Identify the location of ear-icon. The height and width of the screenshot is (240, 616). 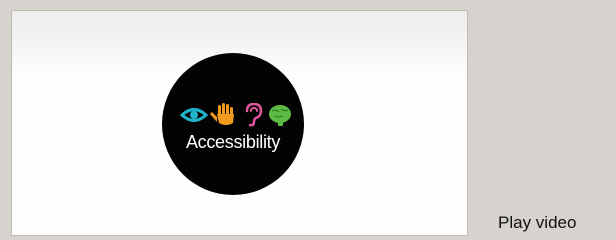
(254, 115).